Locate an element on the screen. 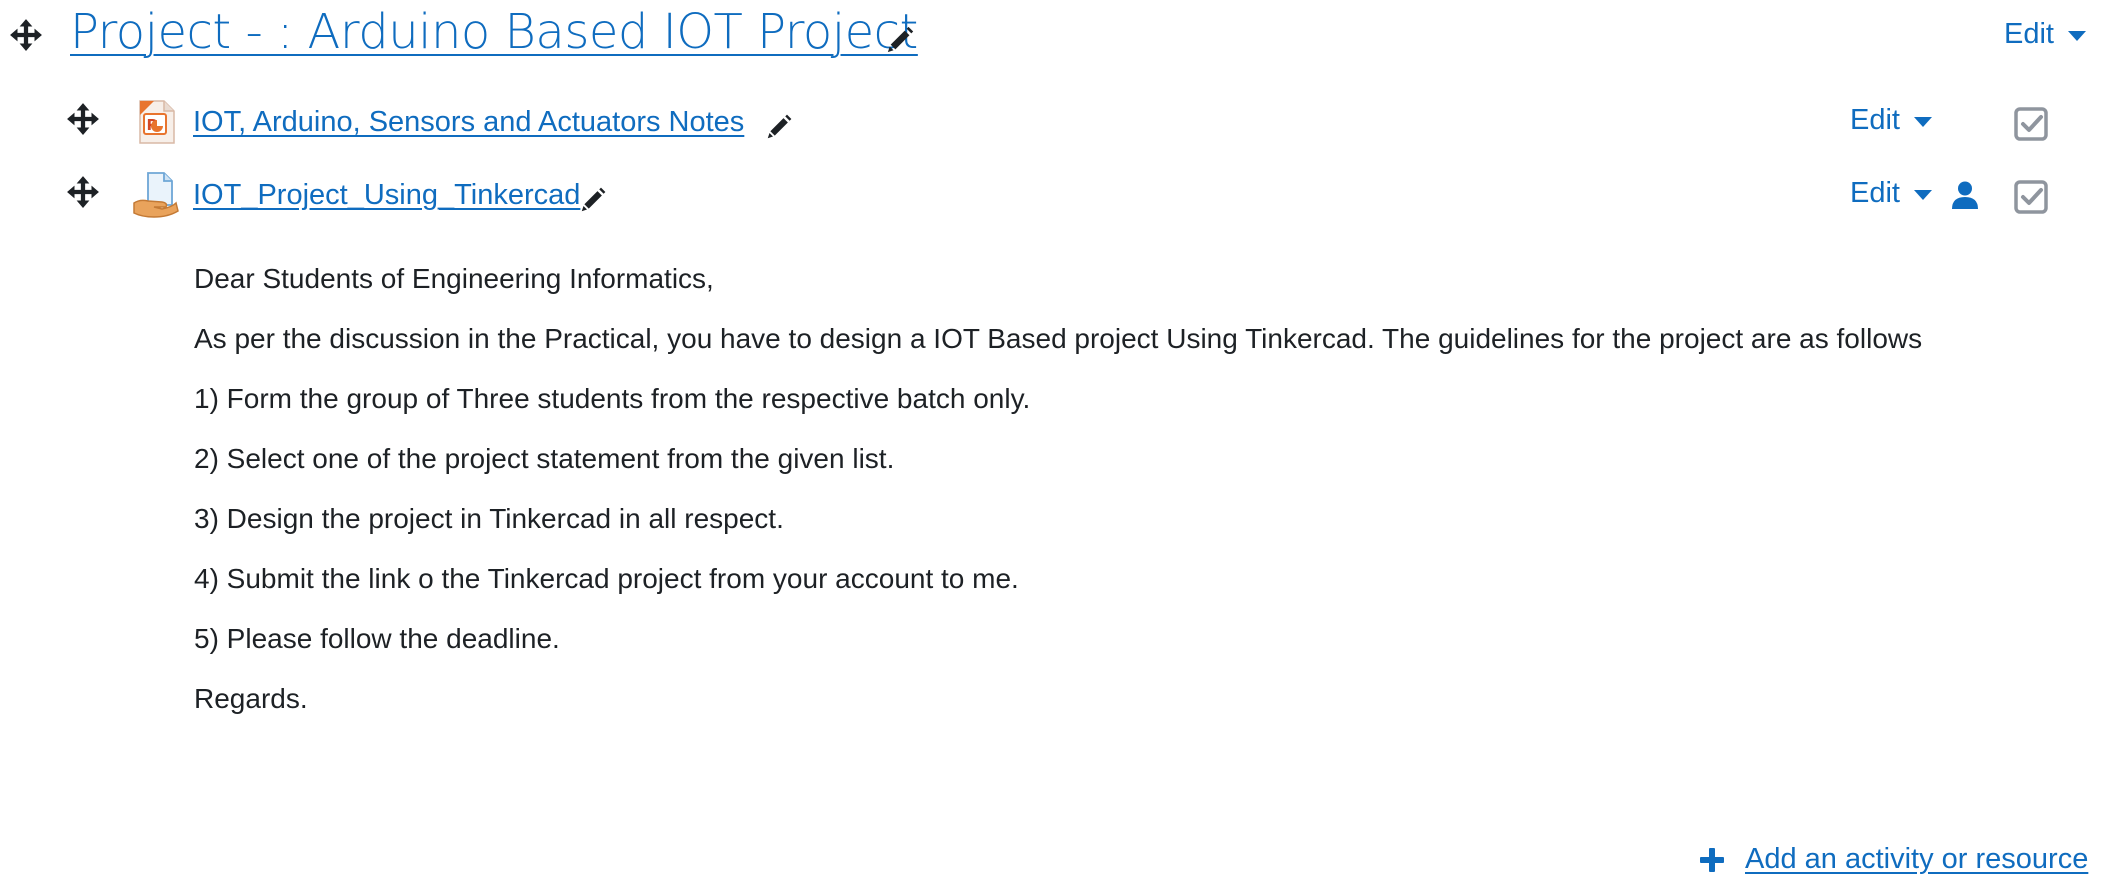 This screenshot has width=2101, height=883. activity-item: IOT_Project_Using_Tinkercad Edit is located at coordinates (1050, 197).